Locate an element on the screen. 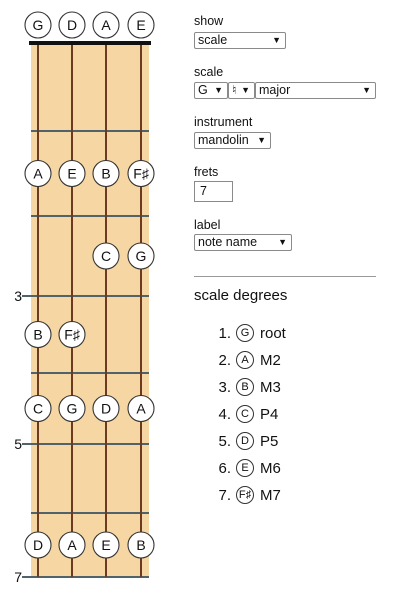 The image size is (404, 614). scale-degree-row: 6. E M6 is located at coordinates (294, 469).